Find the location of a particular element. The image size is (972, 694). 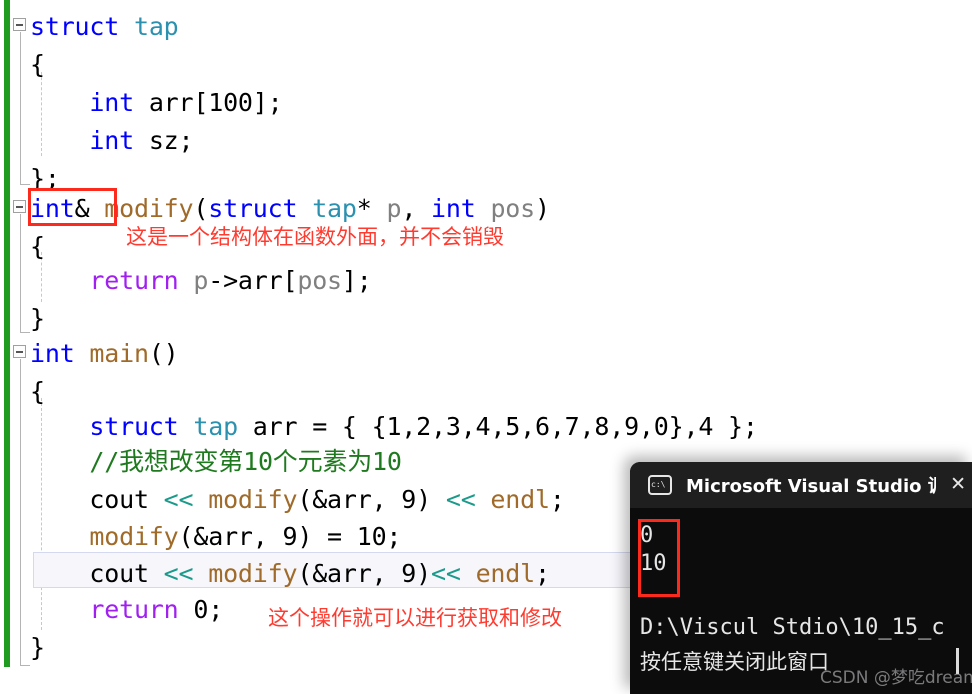

highlight-box-console-output is located at coordinates (659, 558).